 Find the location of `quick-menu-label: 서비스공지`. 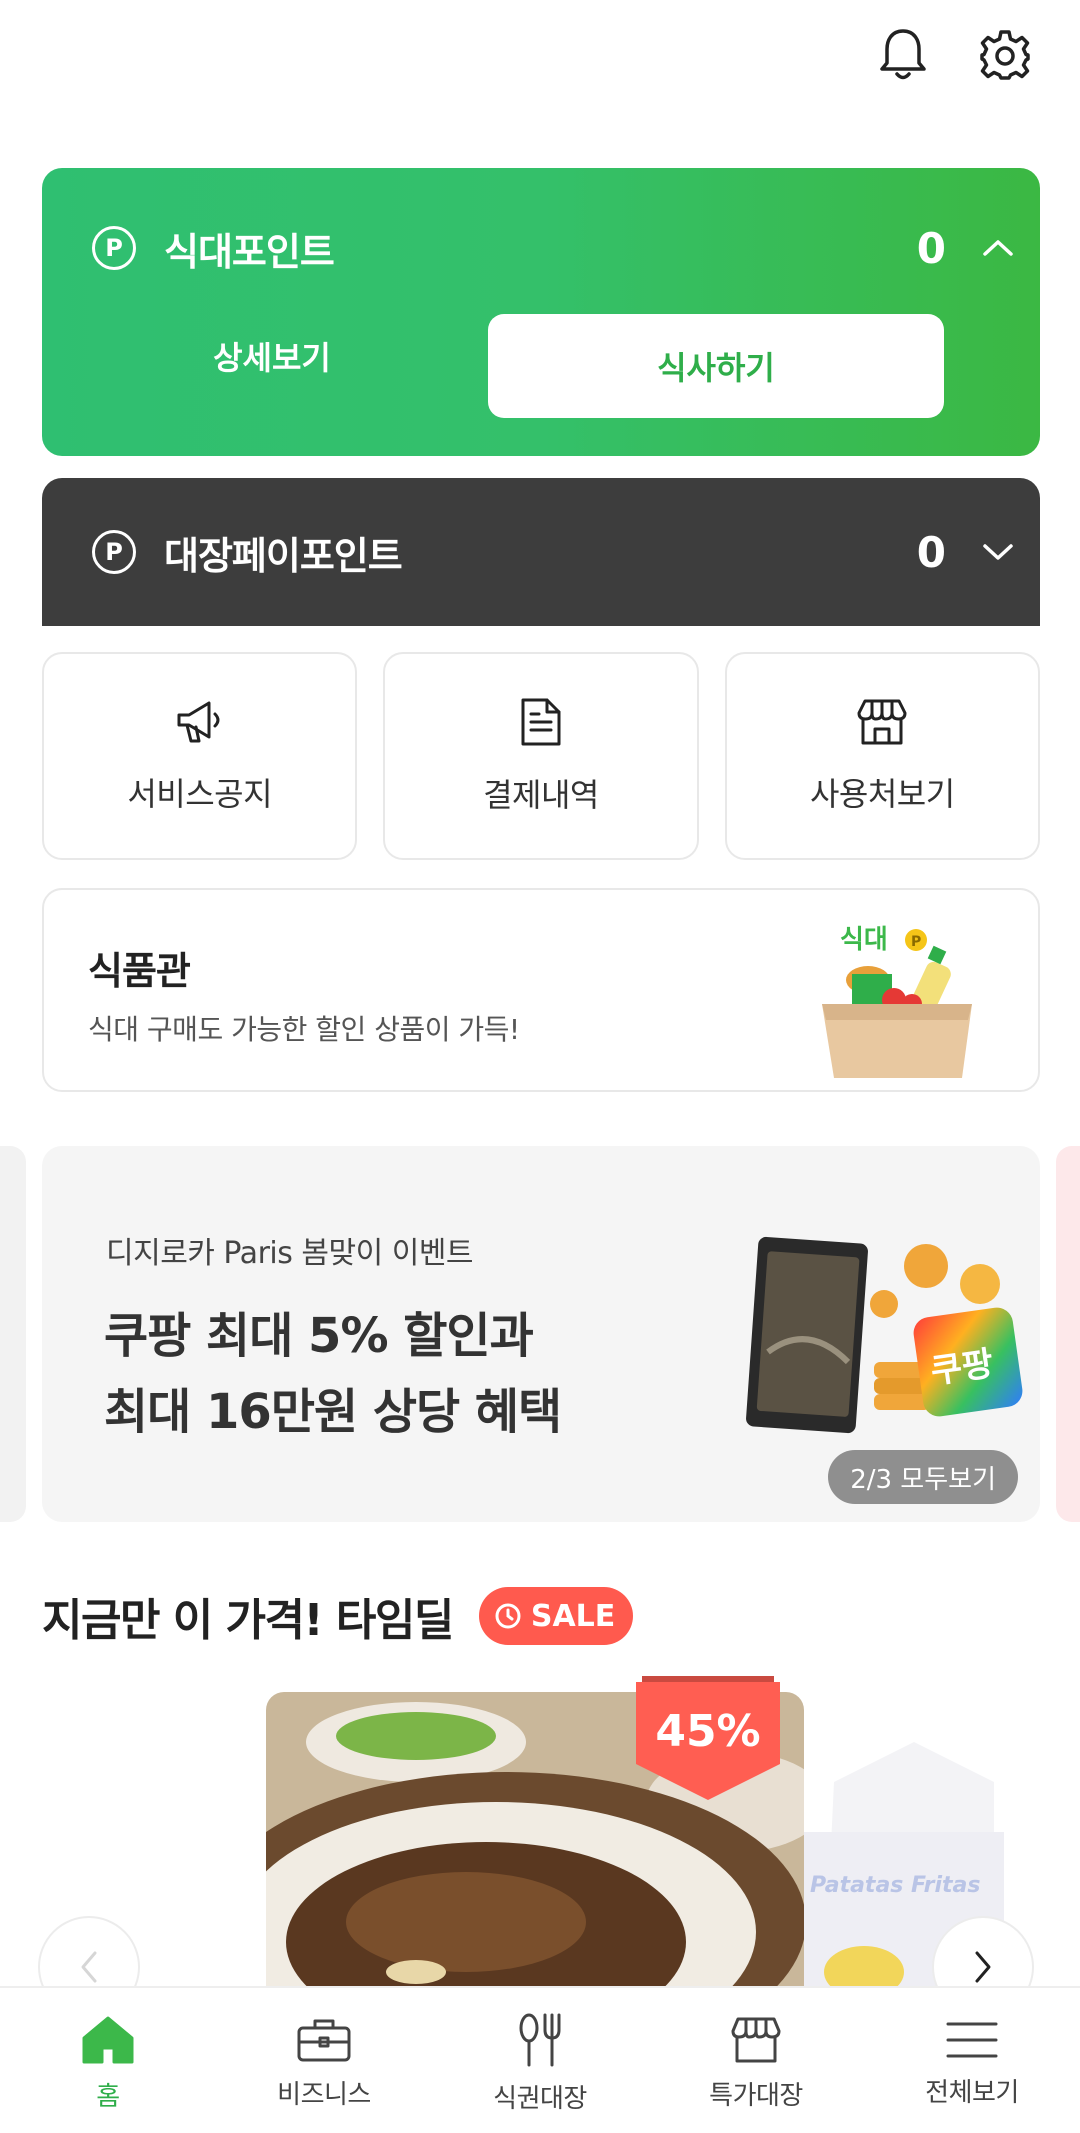

quick-menu-label: 서비스공지 is located at coordinates (200, 794).